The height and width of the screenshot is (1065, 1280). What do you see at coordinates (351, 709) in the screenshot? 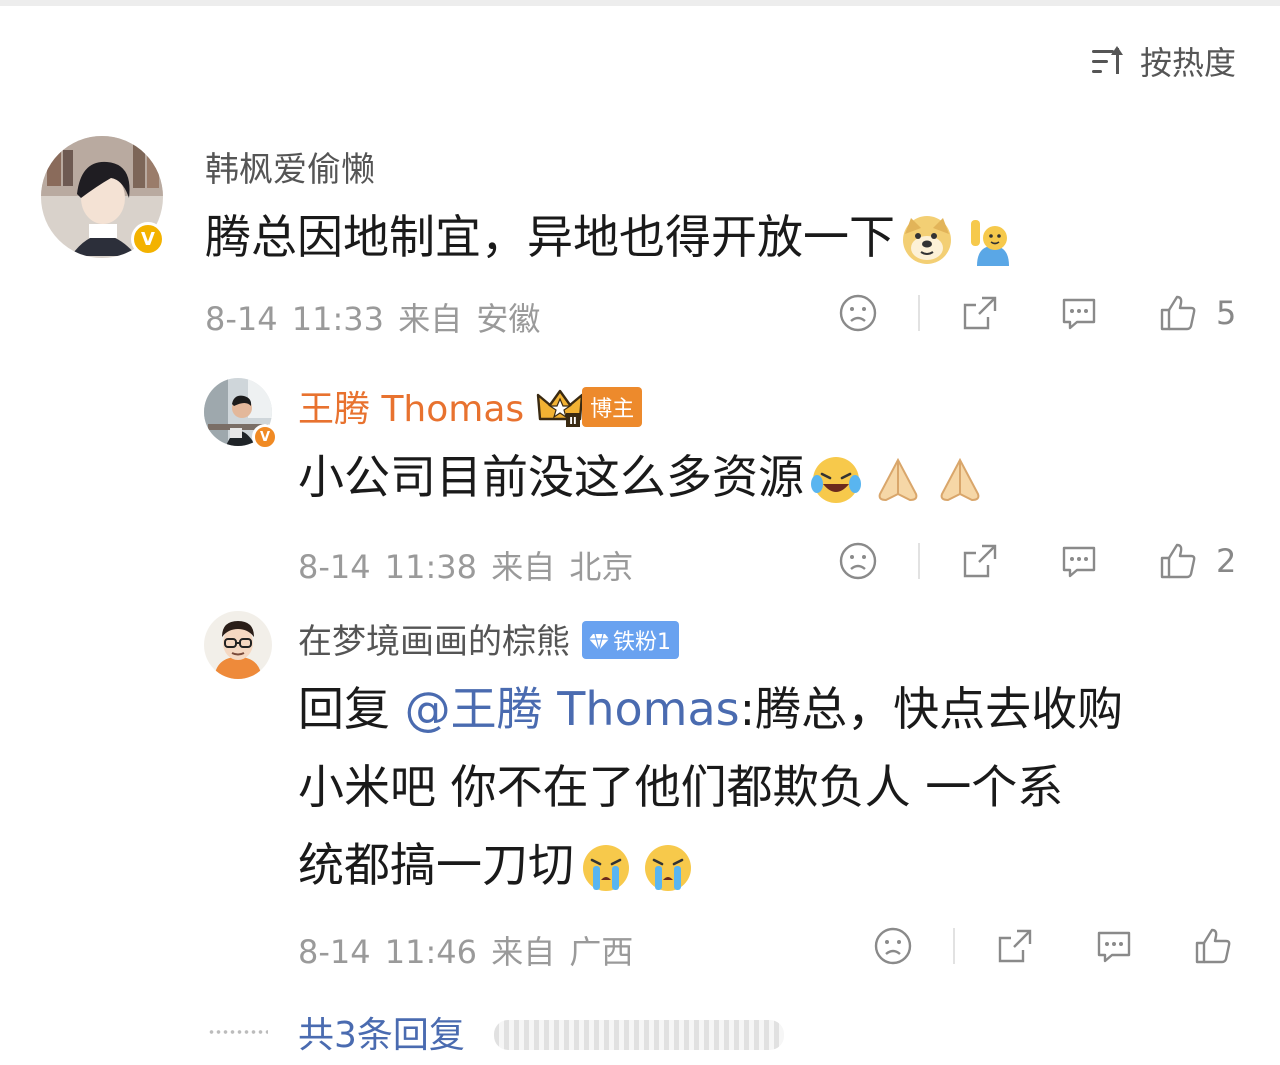
I see `reply-prefix: 回复` at bounding box center [351, 709].